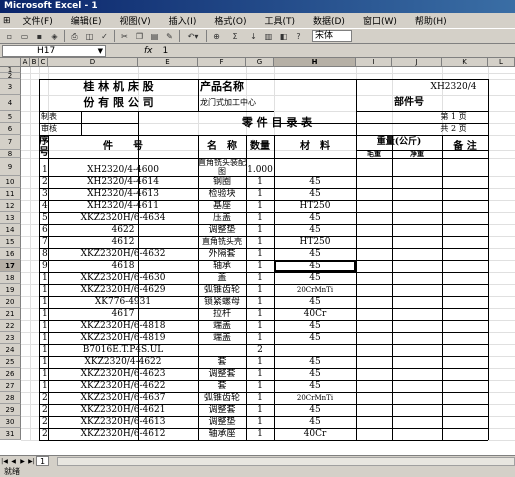  I want to click on row-header-13: 13, so click(10, 218).